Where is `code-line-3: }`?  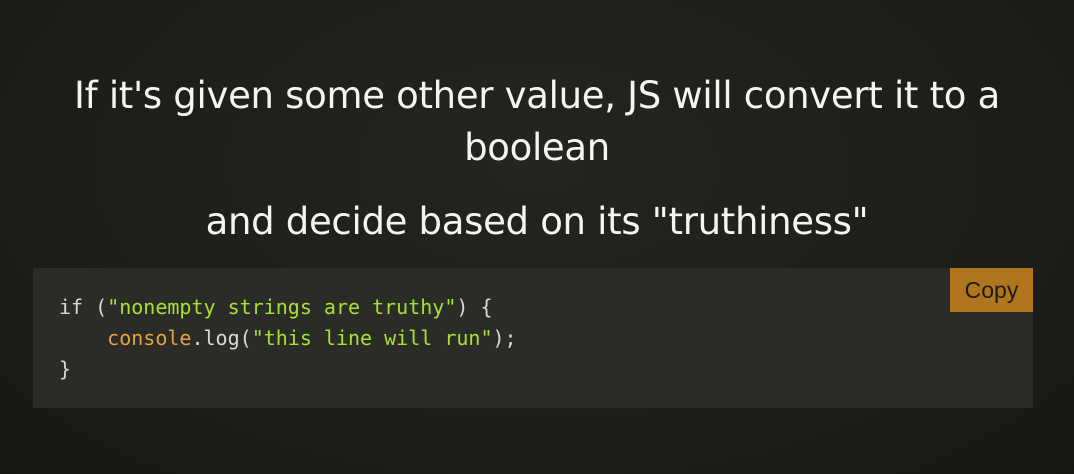
code-line-3: } is located at coordinates (65, 369).